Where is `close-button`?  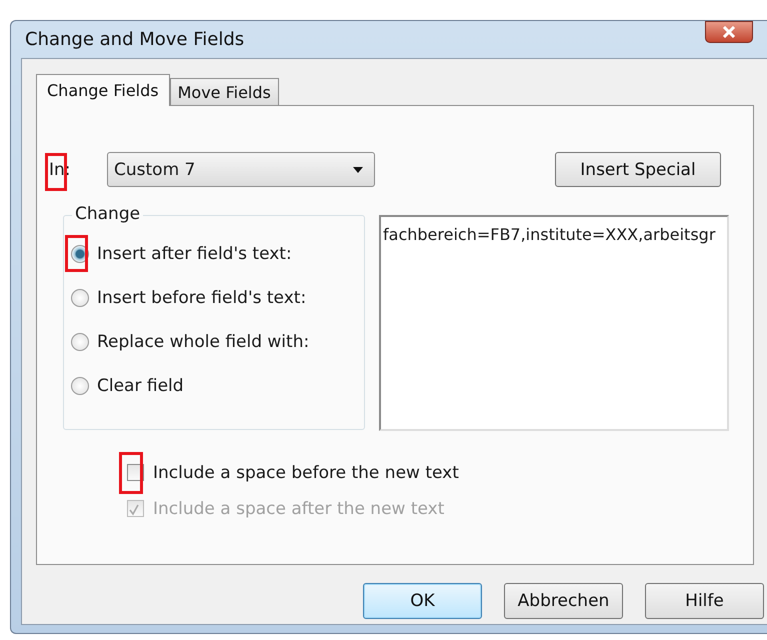
close-button is located at coordinates (729, 31).